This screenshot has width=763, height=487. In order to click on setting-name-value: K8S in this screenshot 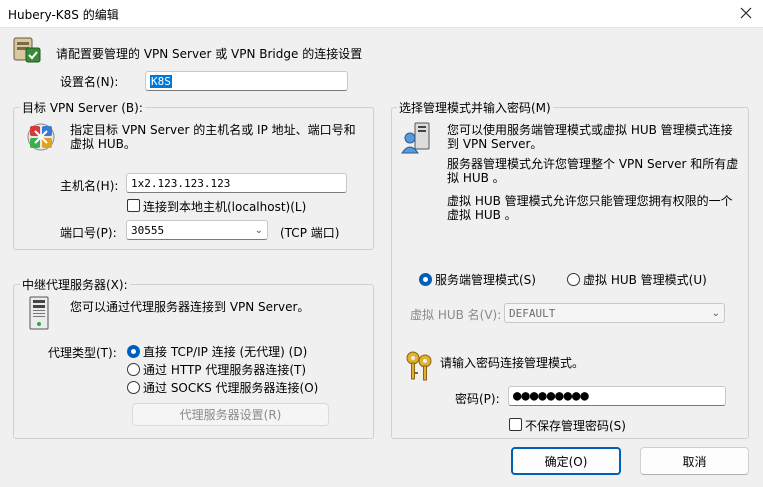, I will do `click(161, 81)`.